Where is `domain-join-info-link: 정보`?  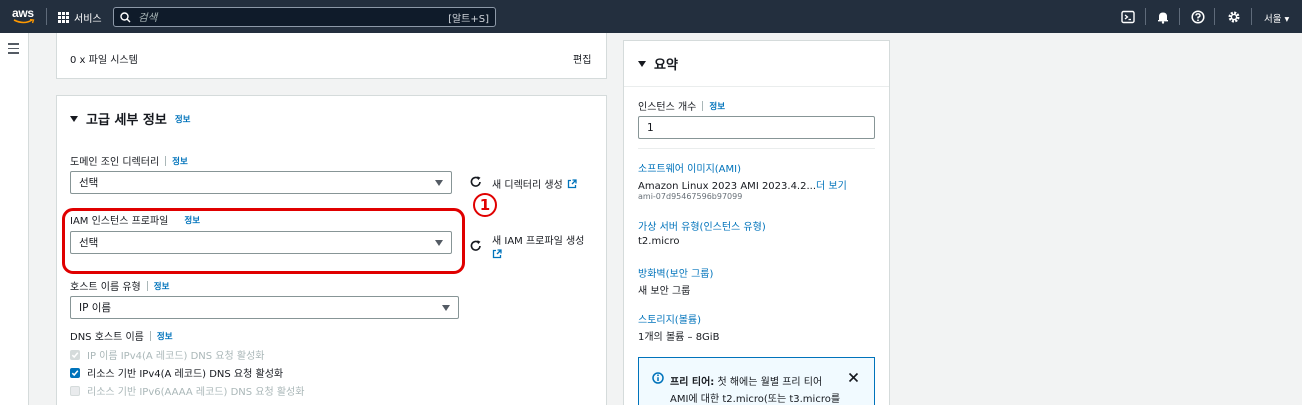
domain-join-info-link: 정보 is located at coordinates (180, 161).